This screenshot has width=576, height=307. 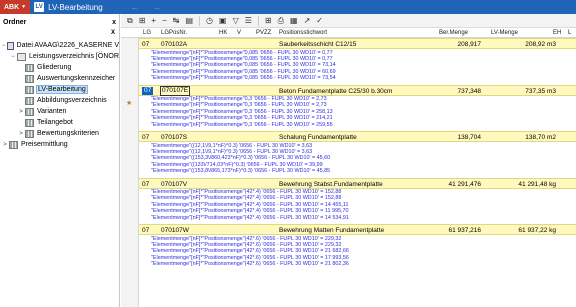 I want to click on grid-icon: ⊞, so click(x=268, y=20).